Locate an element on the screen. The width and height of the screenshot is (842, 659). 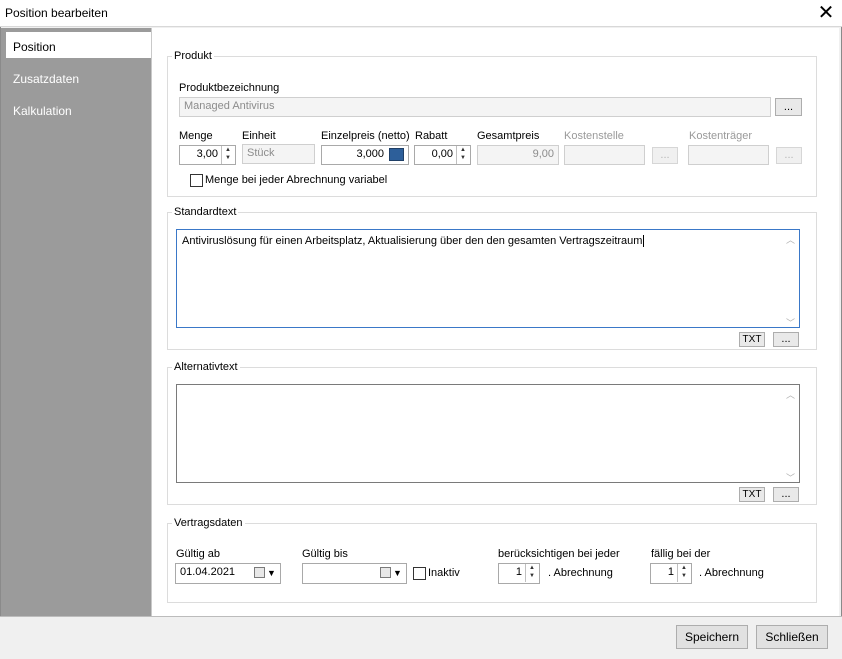
alternativtext-group-label: Alternativtext is located at coordinates (206, 367).